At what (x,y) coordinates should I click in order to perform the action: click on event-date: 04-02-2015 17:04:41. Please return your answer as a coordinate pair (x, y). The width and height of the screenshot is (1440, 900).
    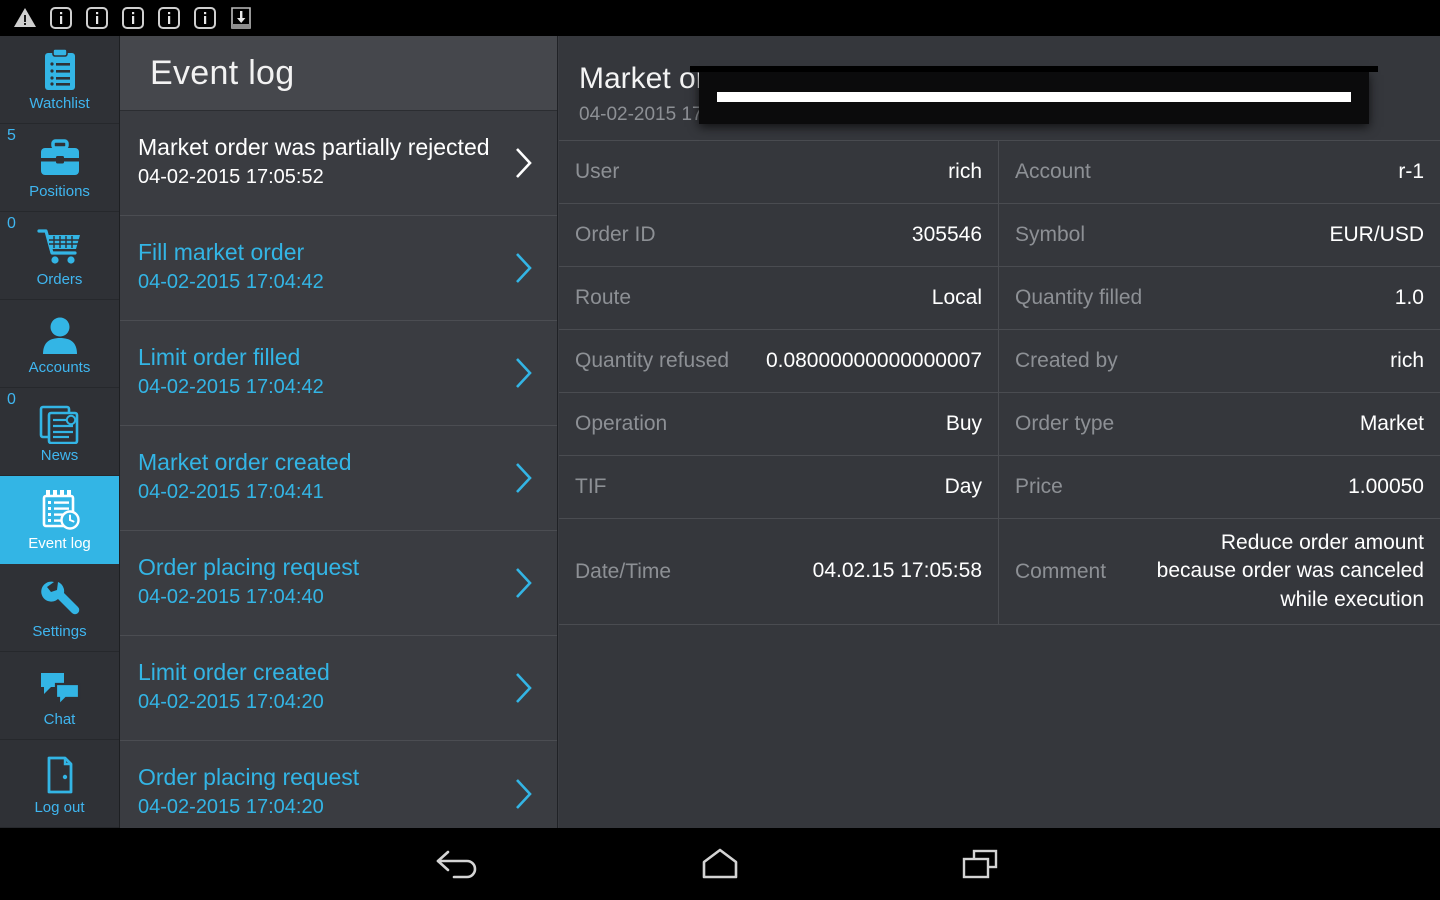
    Looking at the image, I should click on (231, 492).